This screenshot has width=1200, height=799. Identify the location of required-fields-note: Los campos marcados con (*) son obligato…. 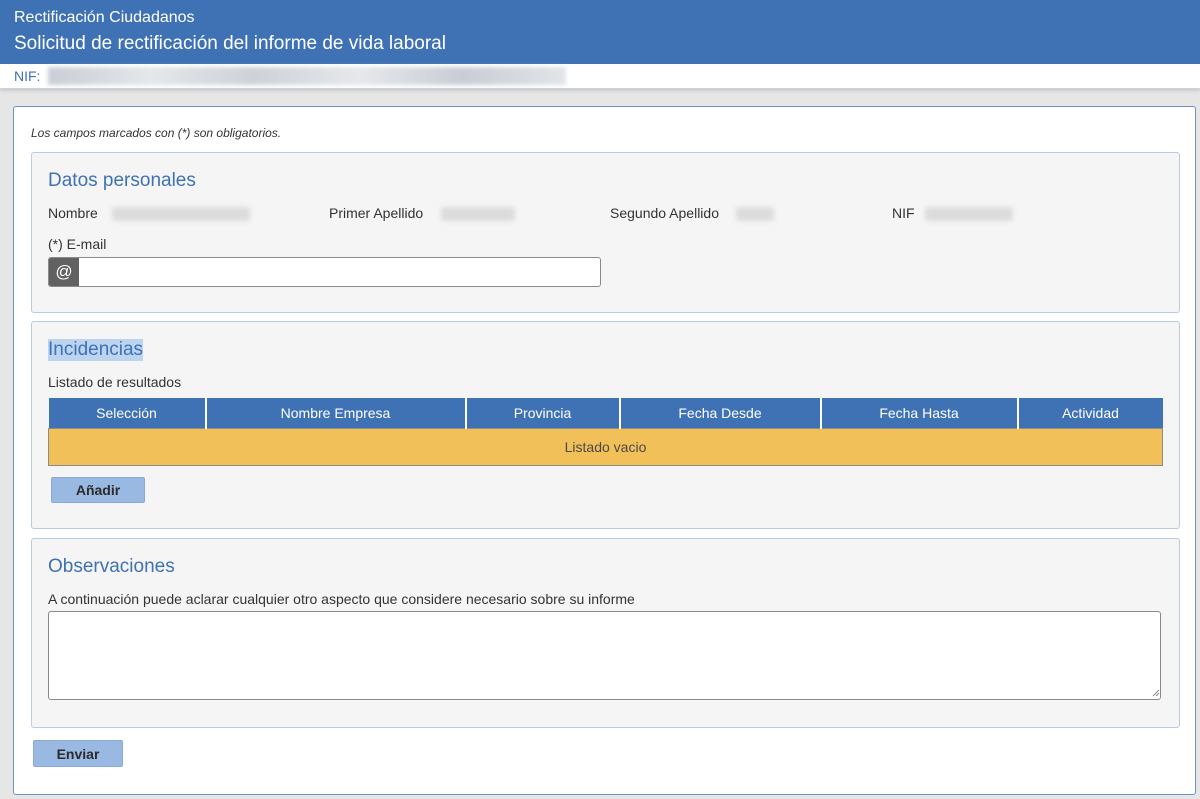
(156, 133).